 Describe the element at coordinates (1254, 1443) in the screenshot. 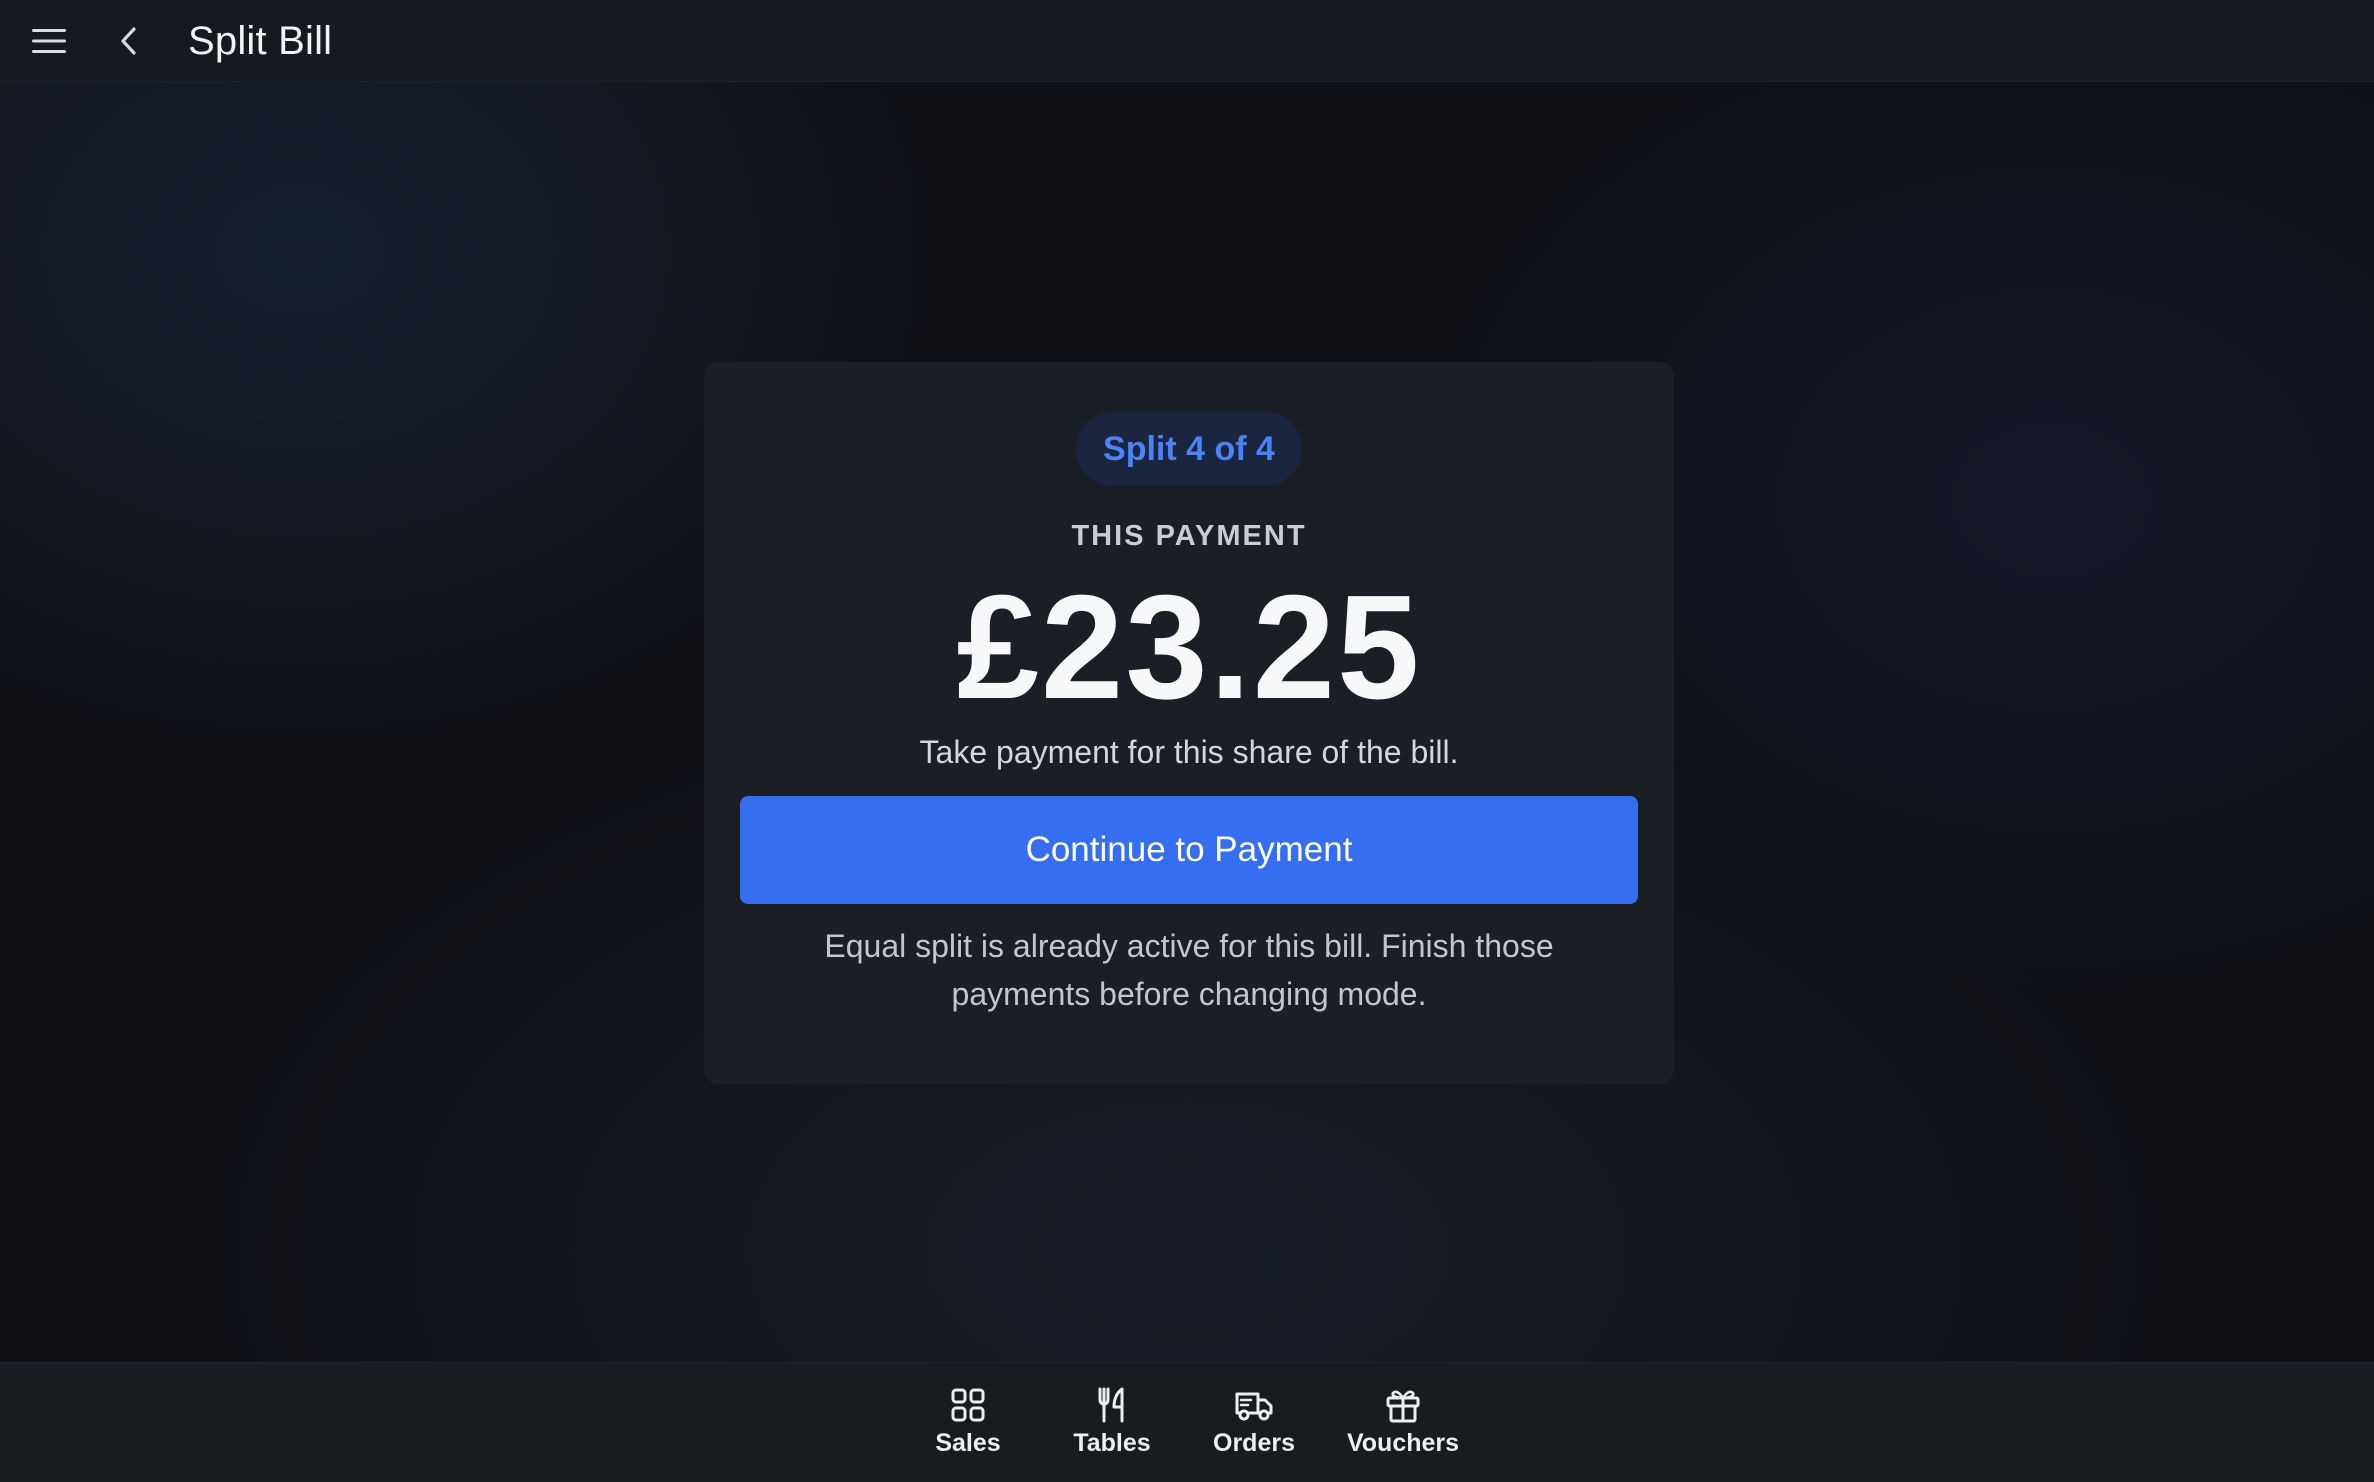

I see `nav-item-label: Orders` at that location.